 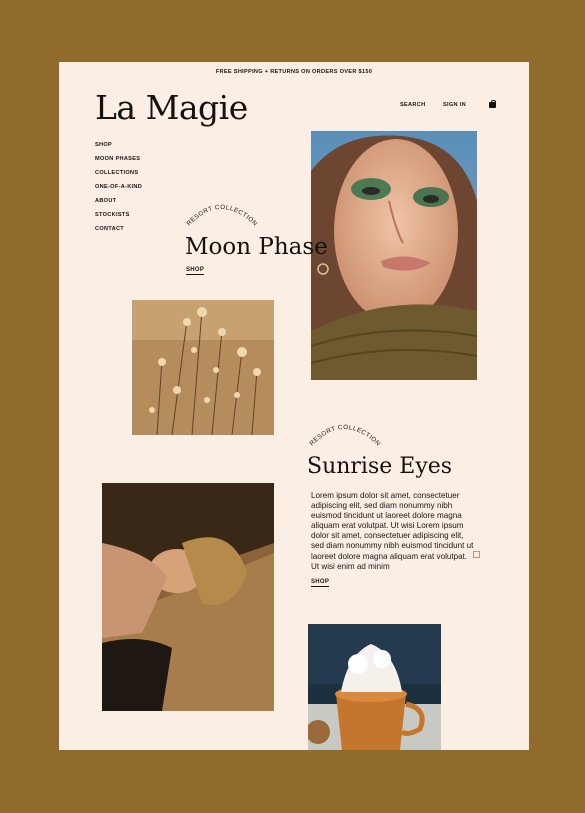 What do you see at coordinates (203, 367) in the screenshot?
I see `dried-flowers-photo` at bounding box center [203, 367].